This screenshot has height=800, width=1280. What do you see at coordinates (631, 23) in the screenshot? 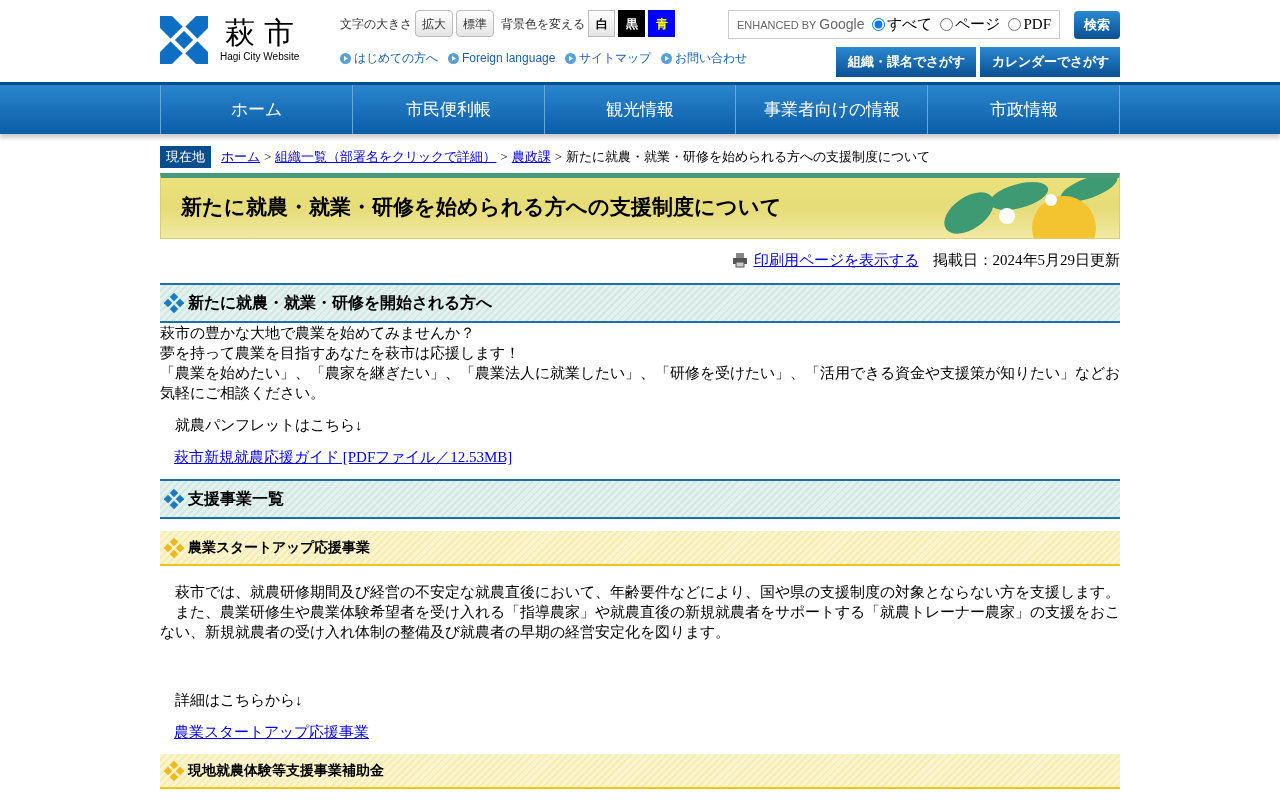
I see `background-color-button: 黒` at bounding box center [631, 23].